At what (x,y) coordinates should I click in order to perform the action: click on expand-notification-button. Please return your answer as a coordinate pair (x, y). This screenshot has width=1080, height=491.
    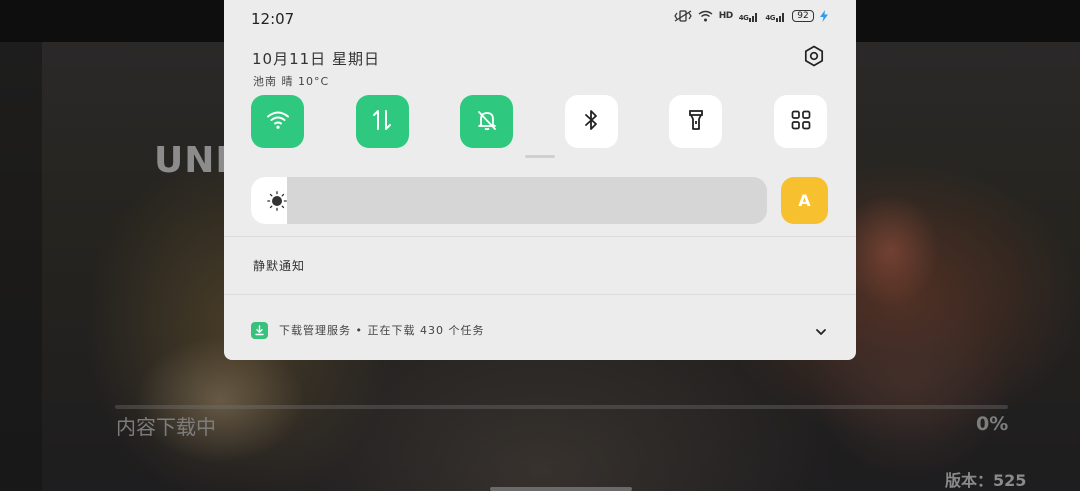
    Looking at the image, I should click on (821, 330).